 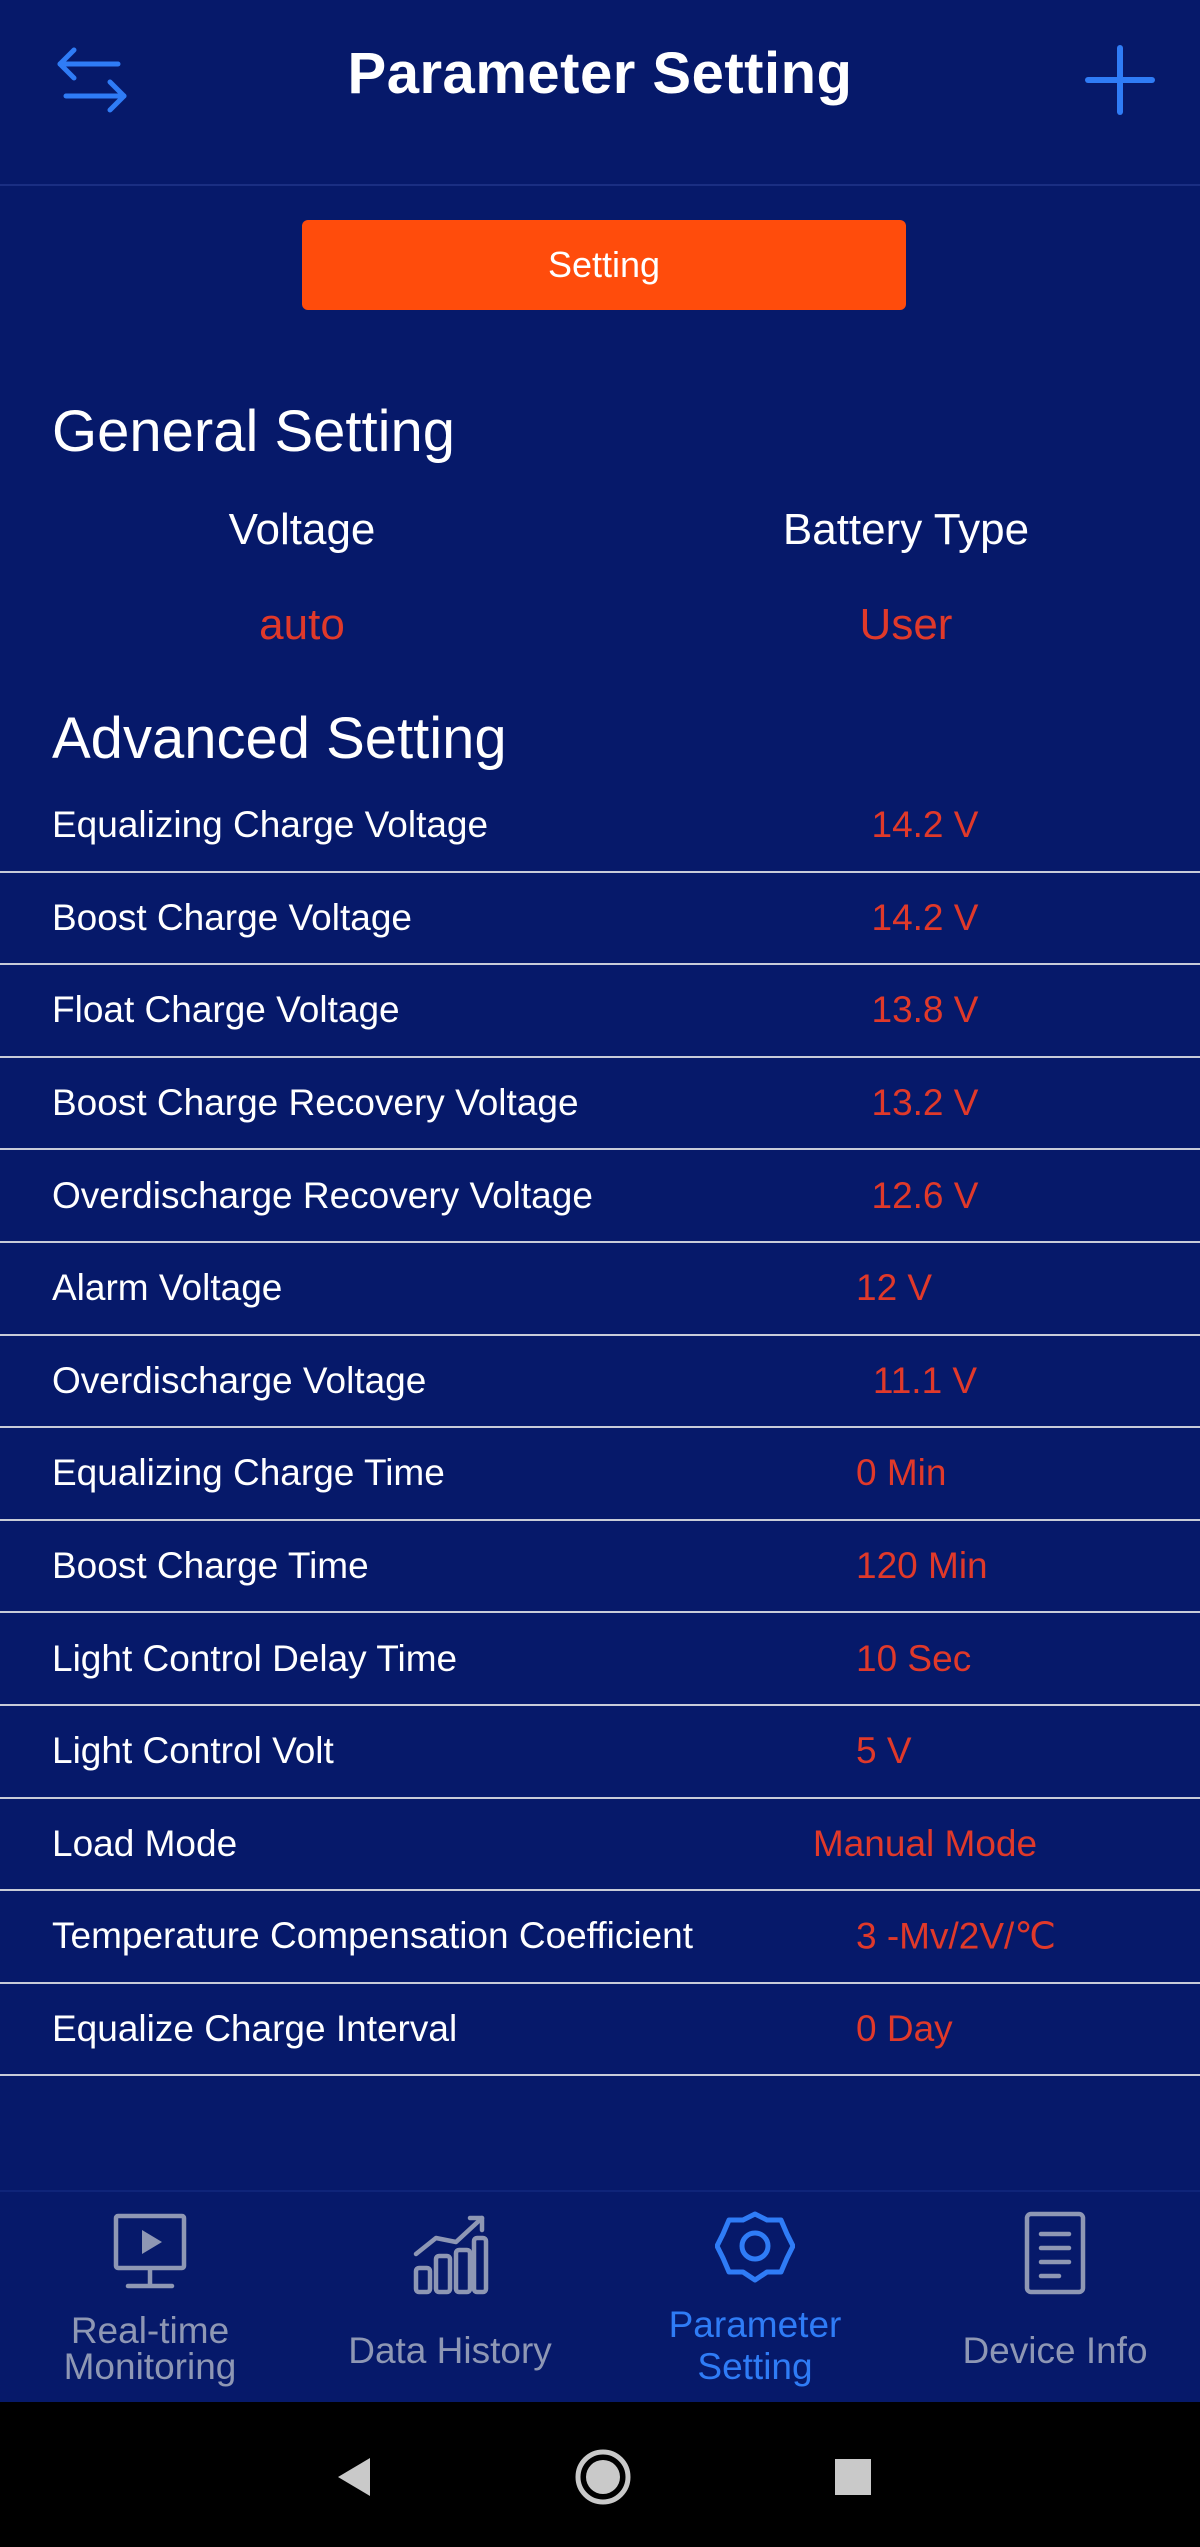 What do you see at coordinates (600, 1011) in the screenshot?
I see `float-charge-voltage-row: Float Charge Voltage 13.8 V` at bounding box center [600, 1011].